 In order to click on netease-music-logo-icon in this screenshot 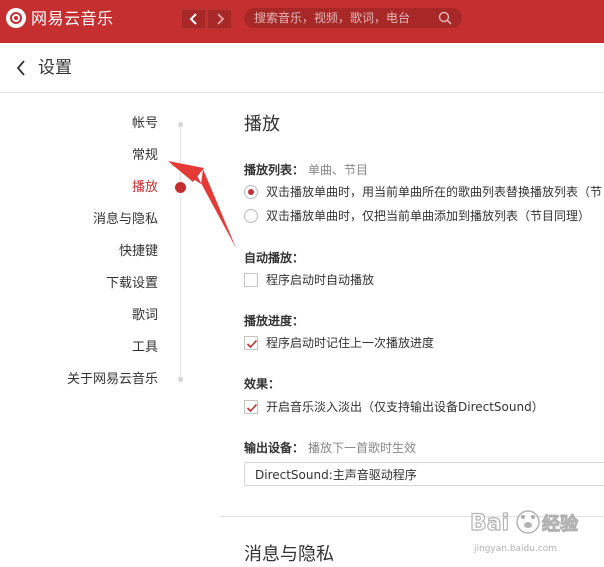, I will do `click(16, 18)`.